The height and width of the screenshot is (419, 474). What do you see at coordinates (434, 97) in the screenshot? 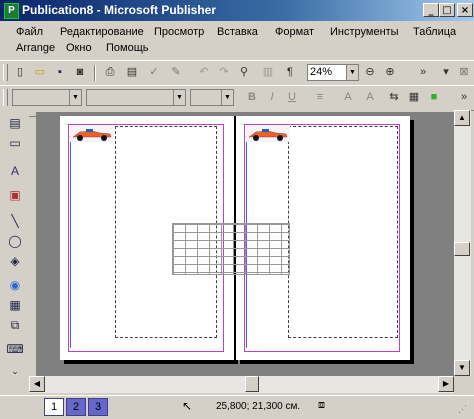
I see `shadow-icon: ■` at bounding box center [434, 97].